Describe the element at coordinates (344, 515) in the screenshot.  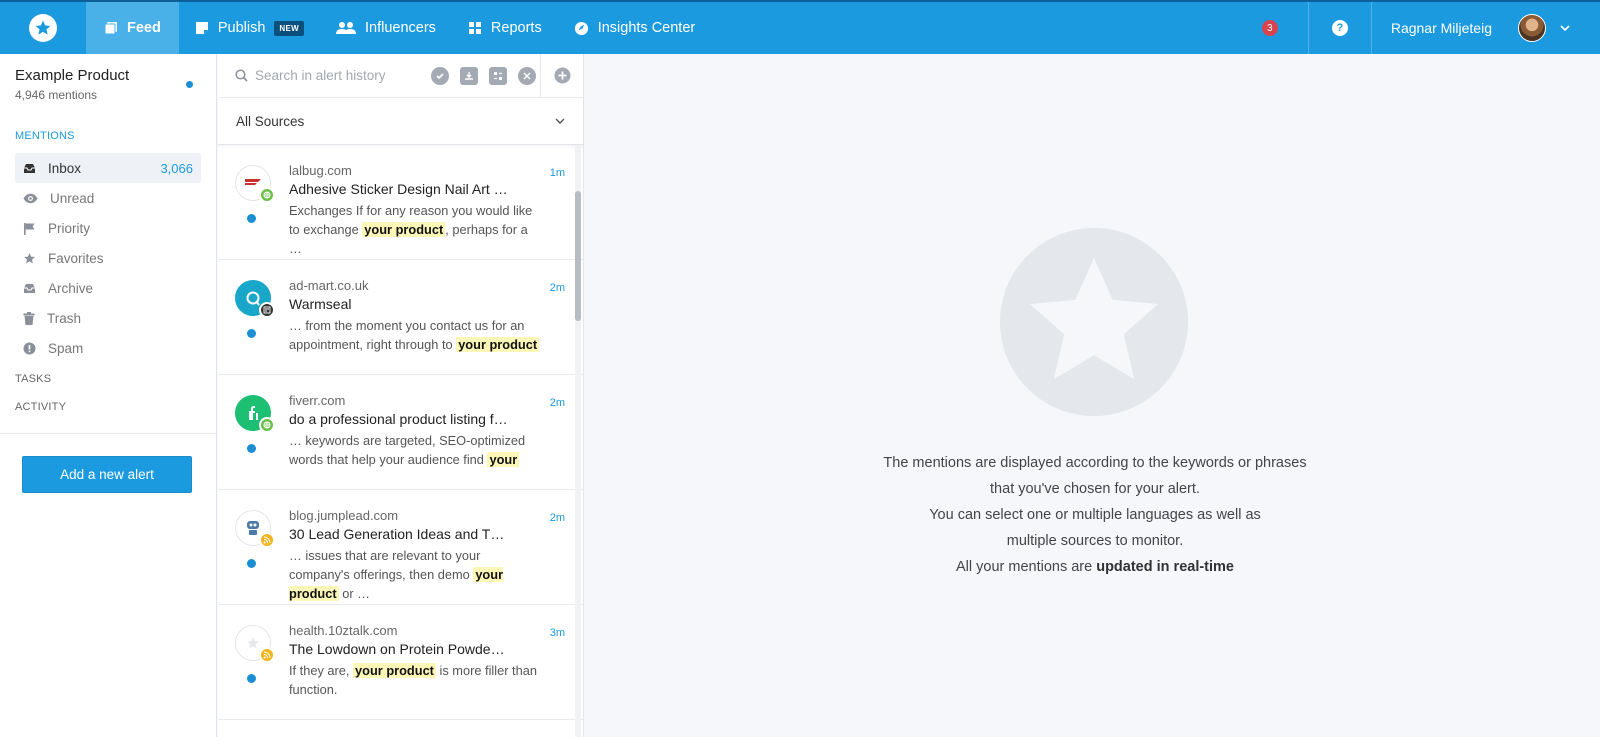
I see `item-domain: blog.jumplead.com` at that location.